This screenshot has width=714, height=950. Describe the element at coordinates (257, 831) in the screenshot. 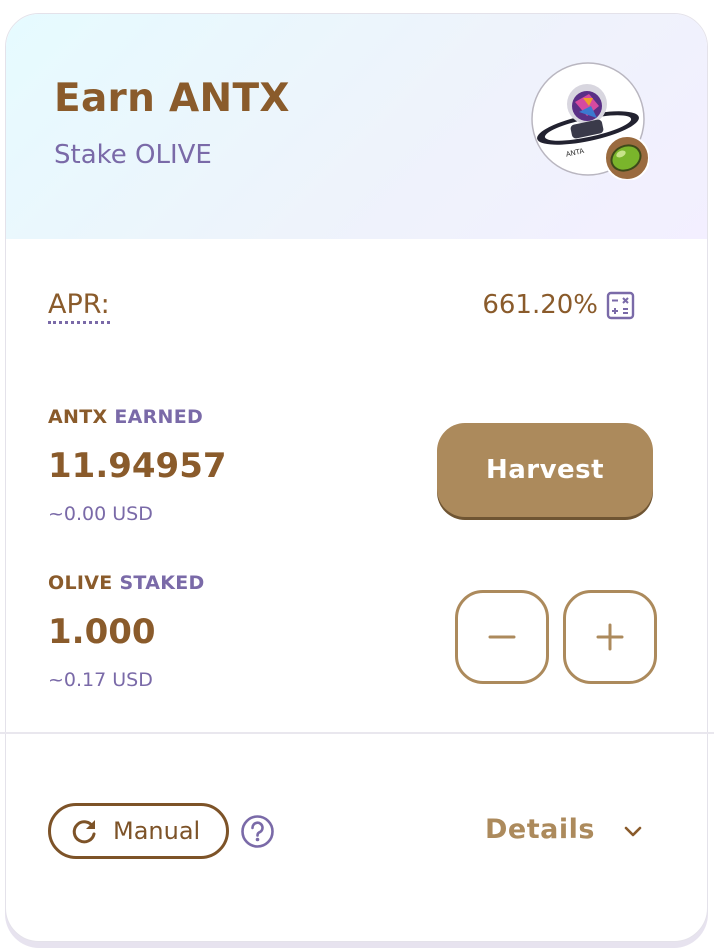

I see `help-icon` at that location.